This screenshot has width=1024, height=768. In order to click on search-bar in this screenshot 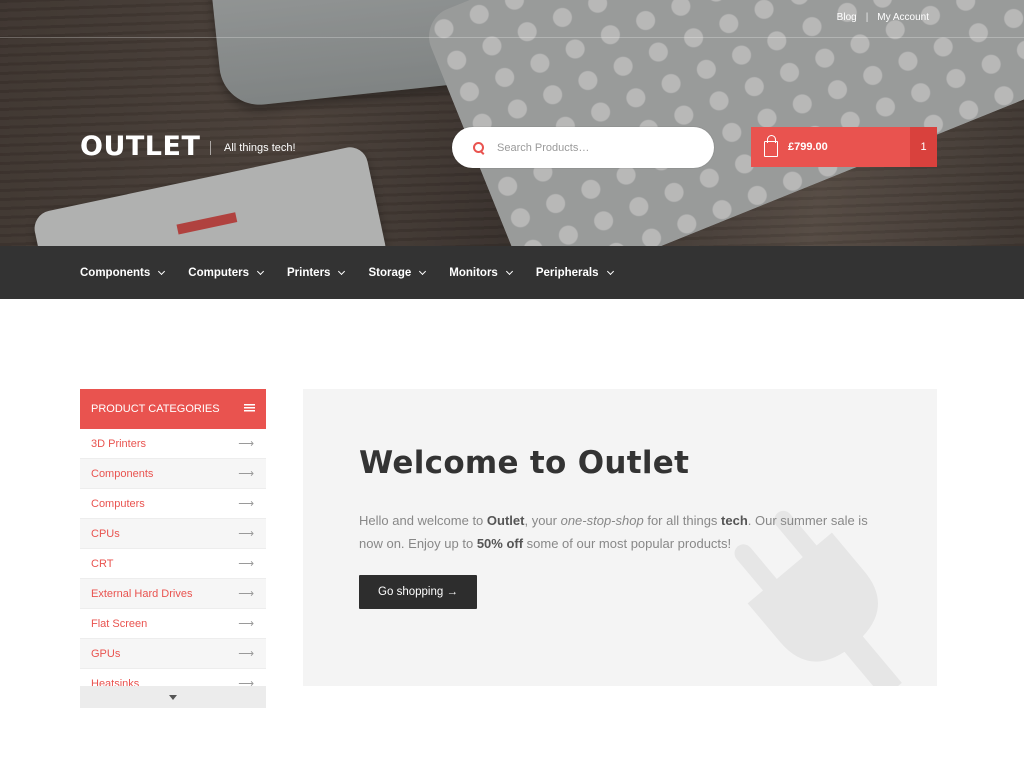, I will do `click(583, 147)`.